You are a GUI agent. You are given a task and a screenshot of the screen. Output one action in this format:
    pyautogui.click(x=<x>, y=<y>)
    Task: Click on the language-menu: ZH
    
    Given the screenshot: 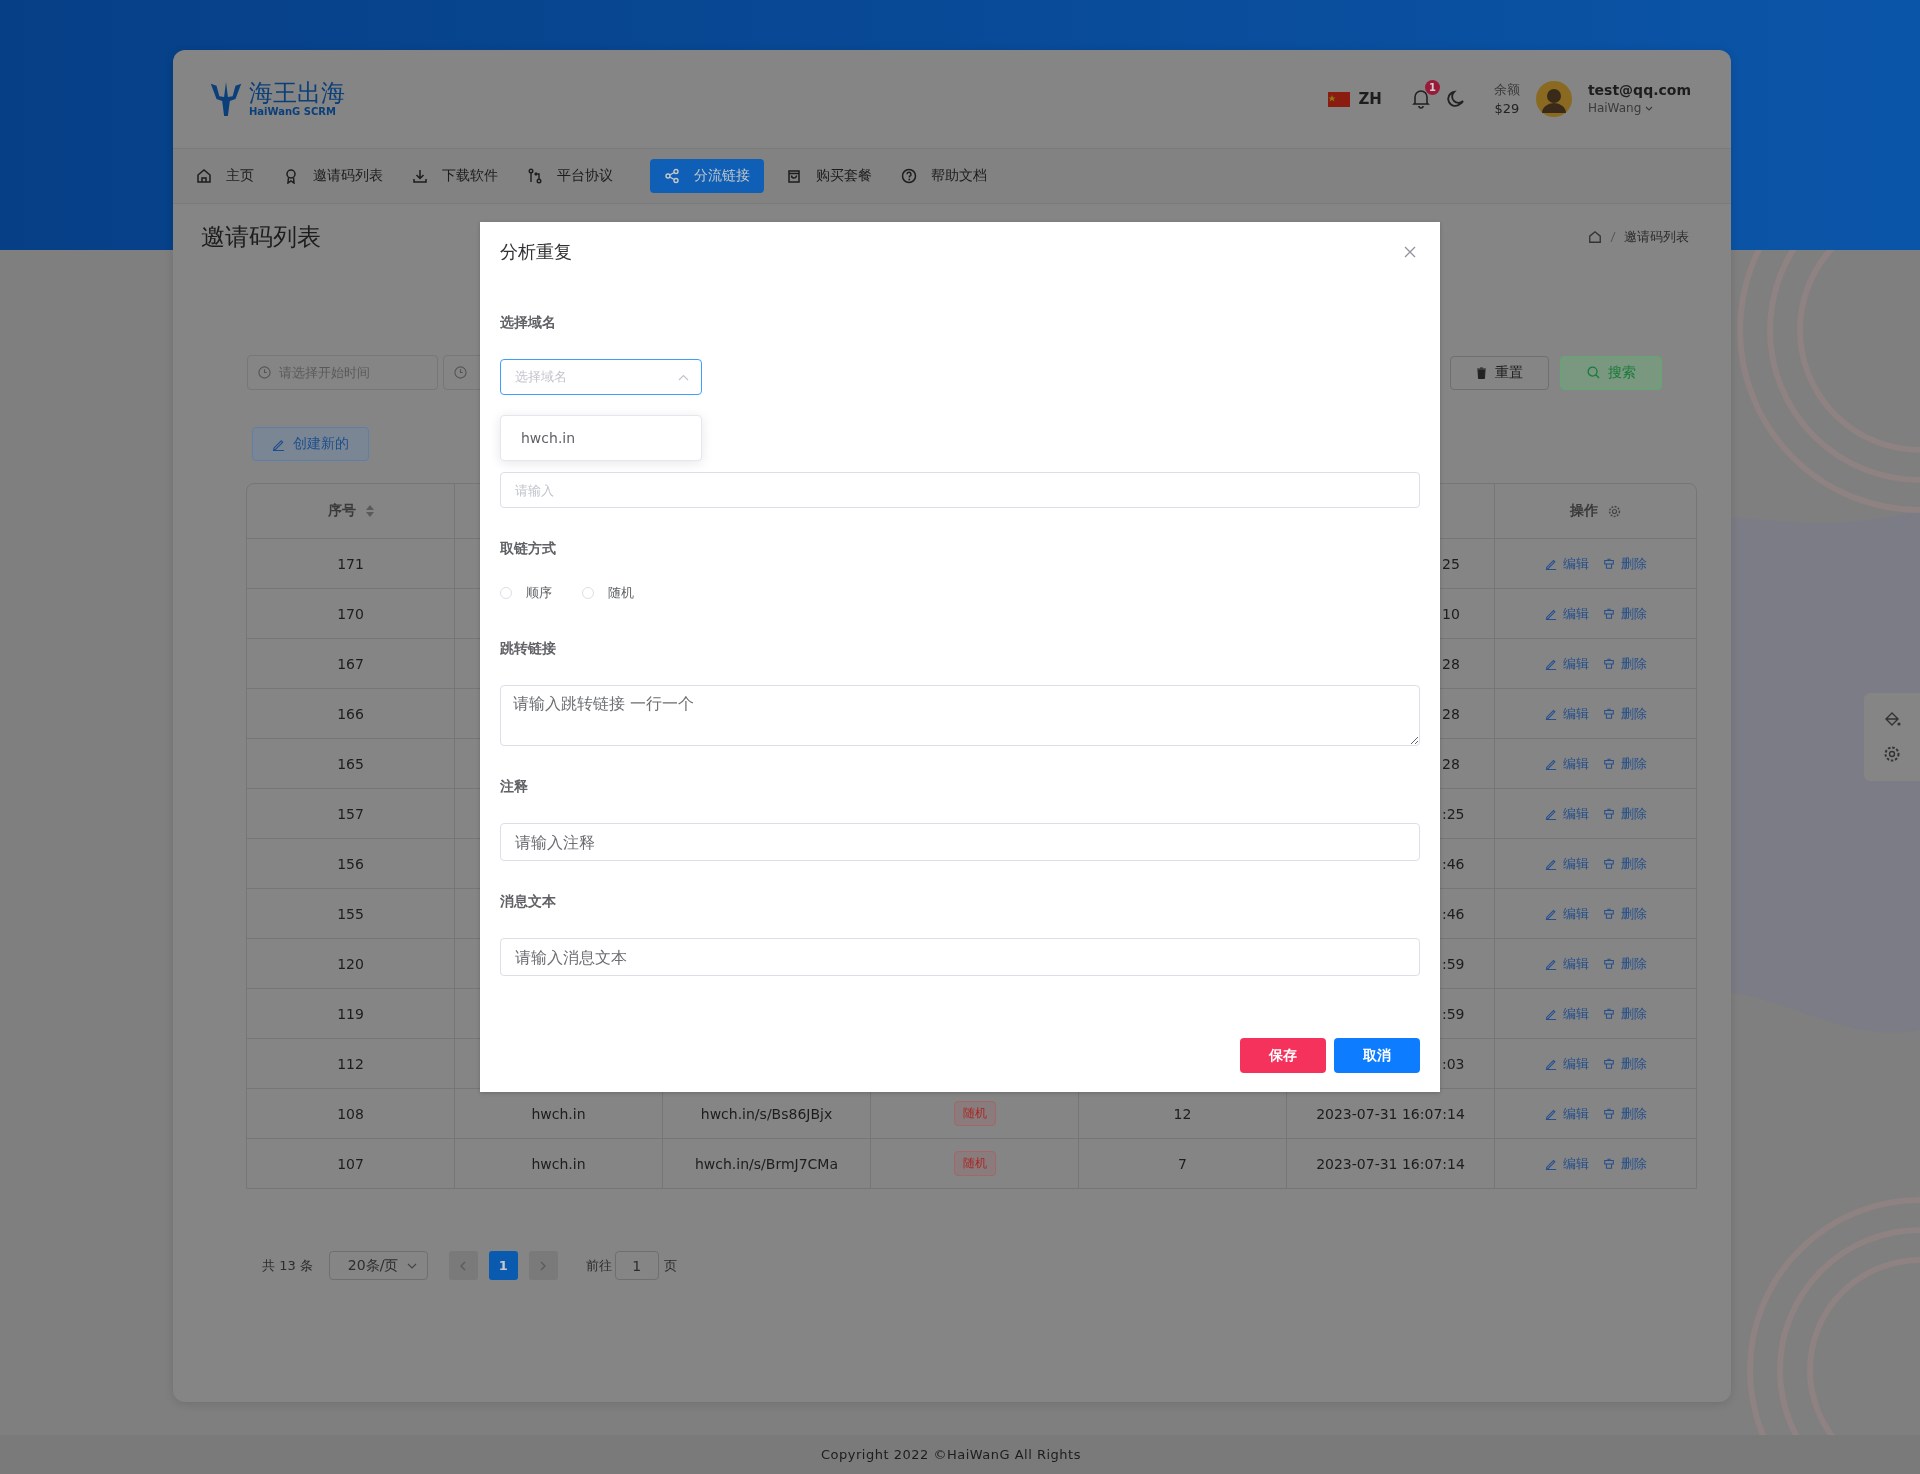 What is the action you would take?
    pyautogui.click(x=1355, y=99)
    